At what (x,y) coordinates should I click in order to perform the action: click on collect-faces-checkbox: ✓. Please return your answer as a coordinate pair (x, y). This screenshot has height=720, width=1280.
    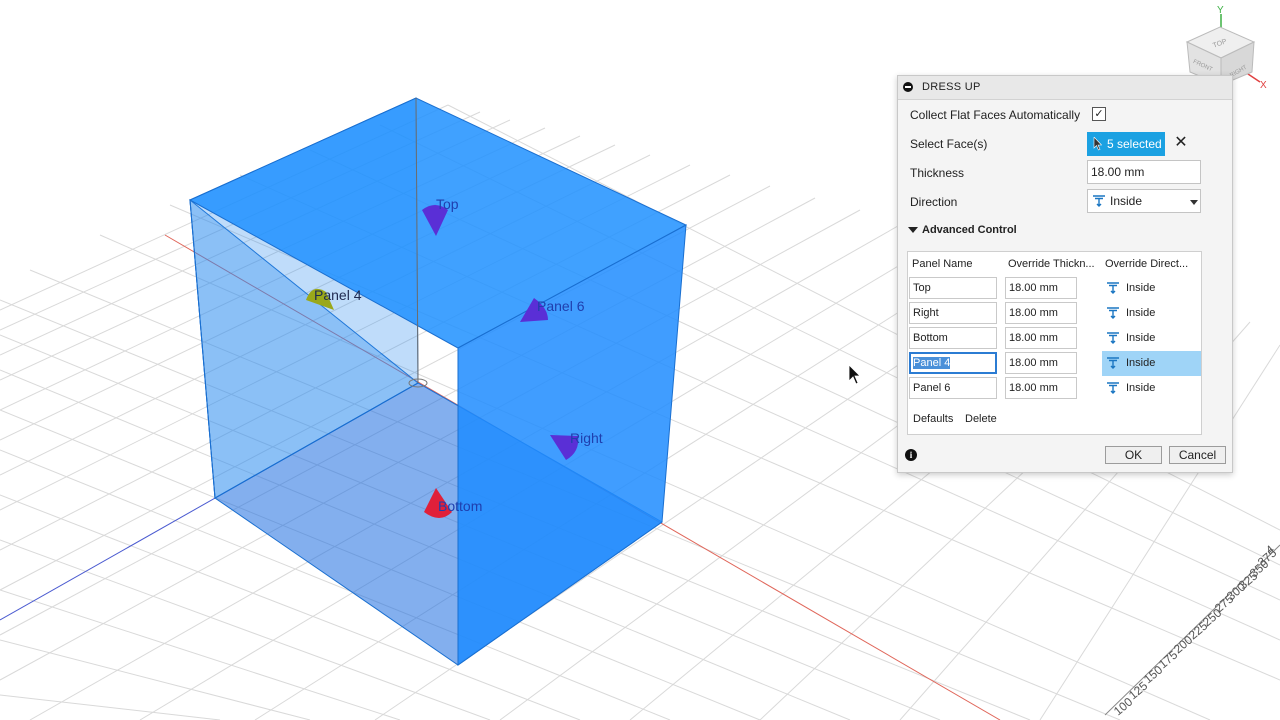
    Looking at the image, I should click on (1099, 114).